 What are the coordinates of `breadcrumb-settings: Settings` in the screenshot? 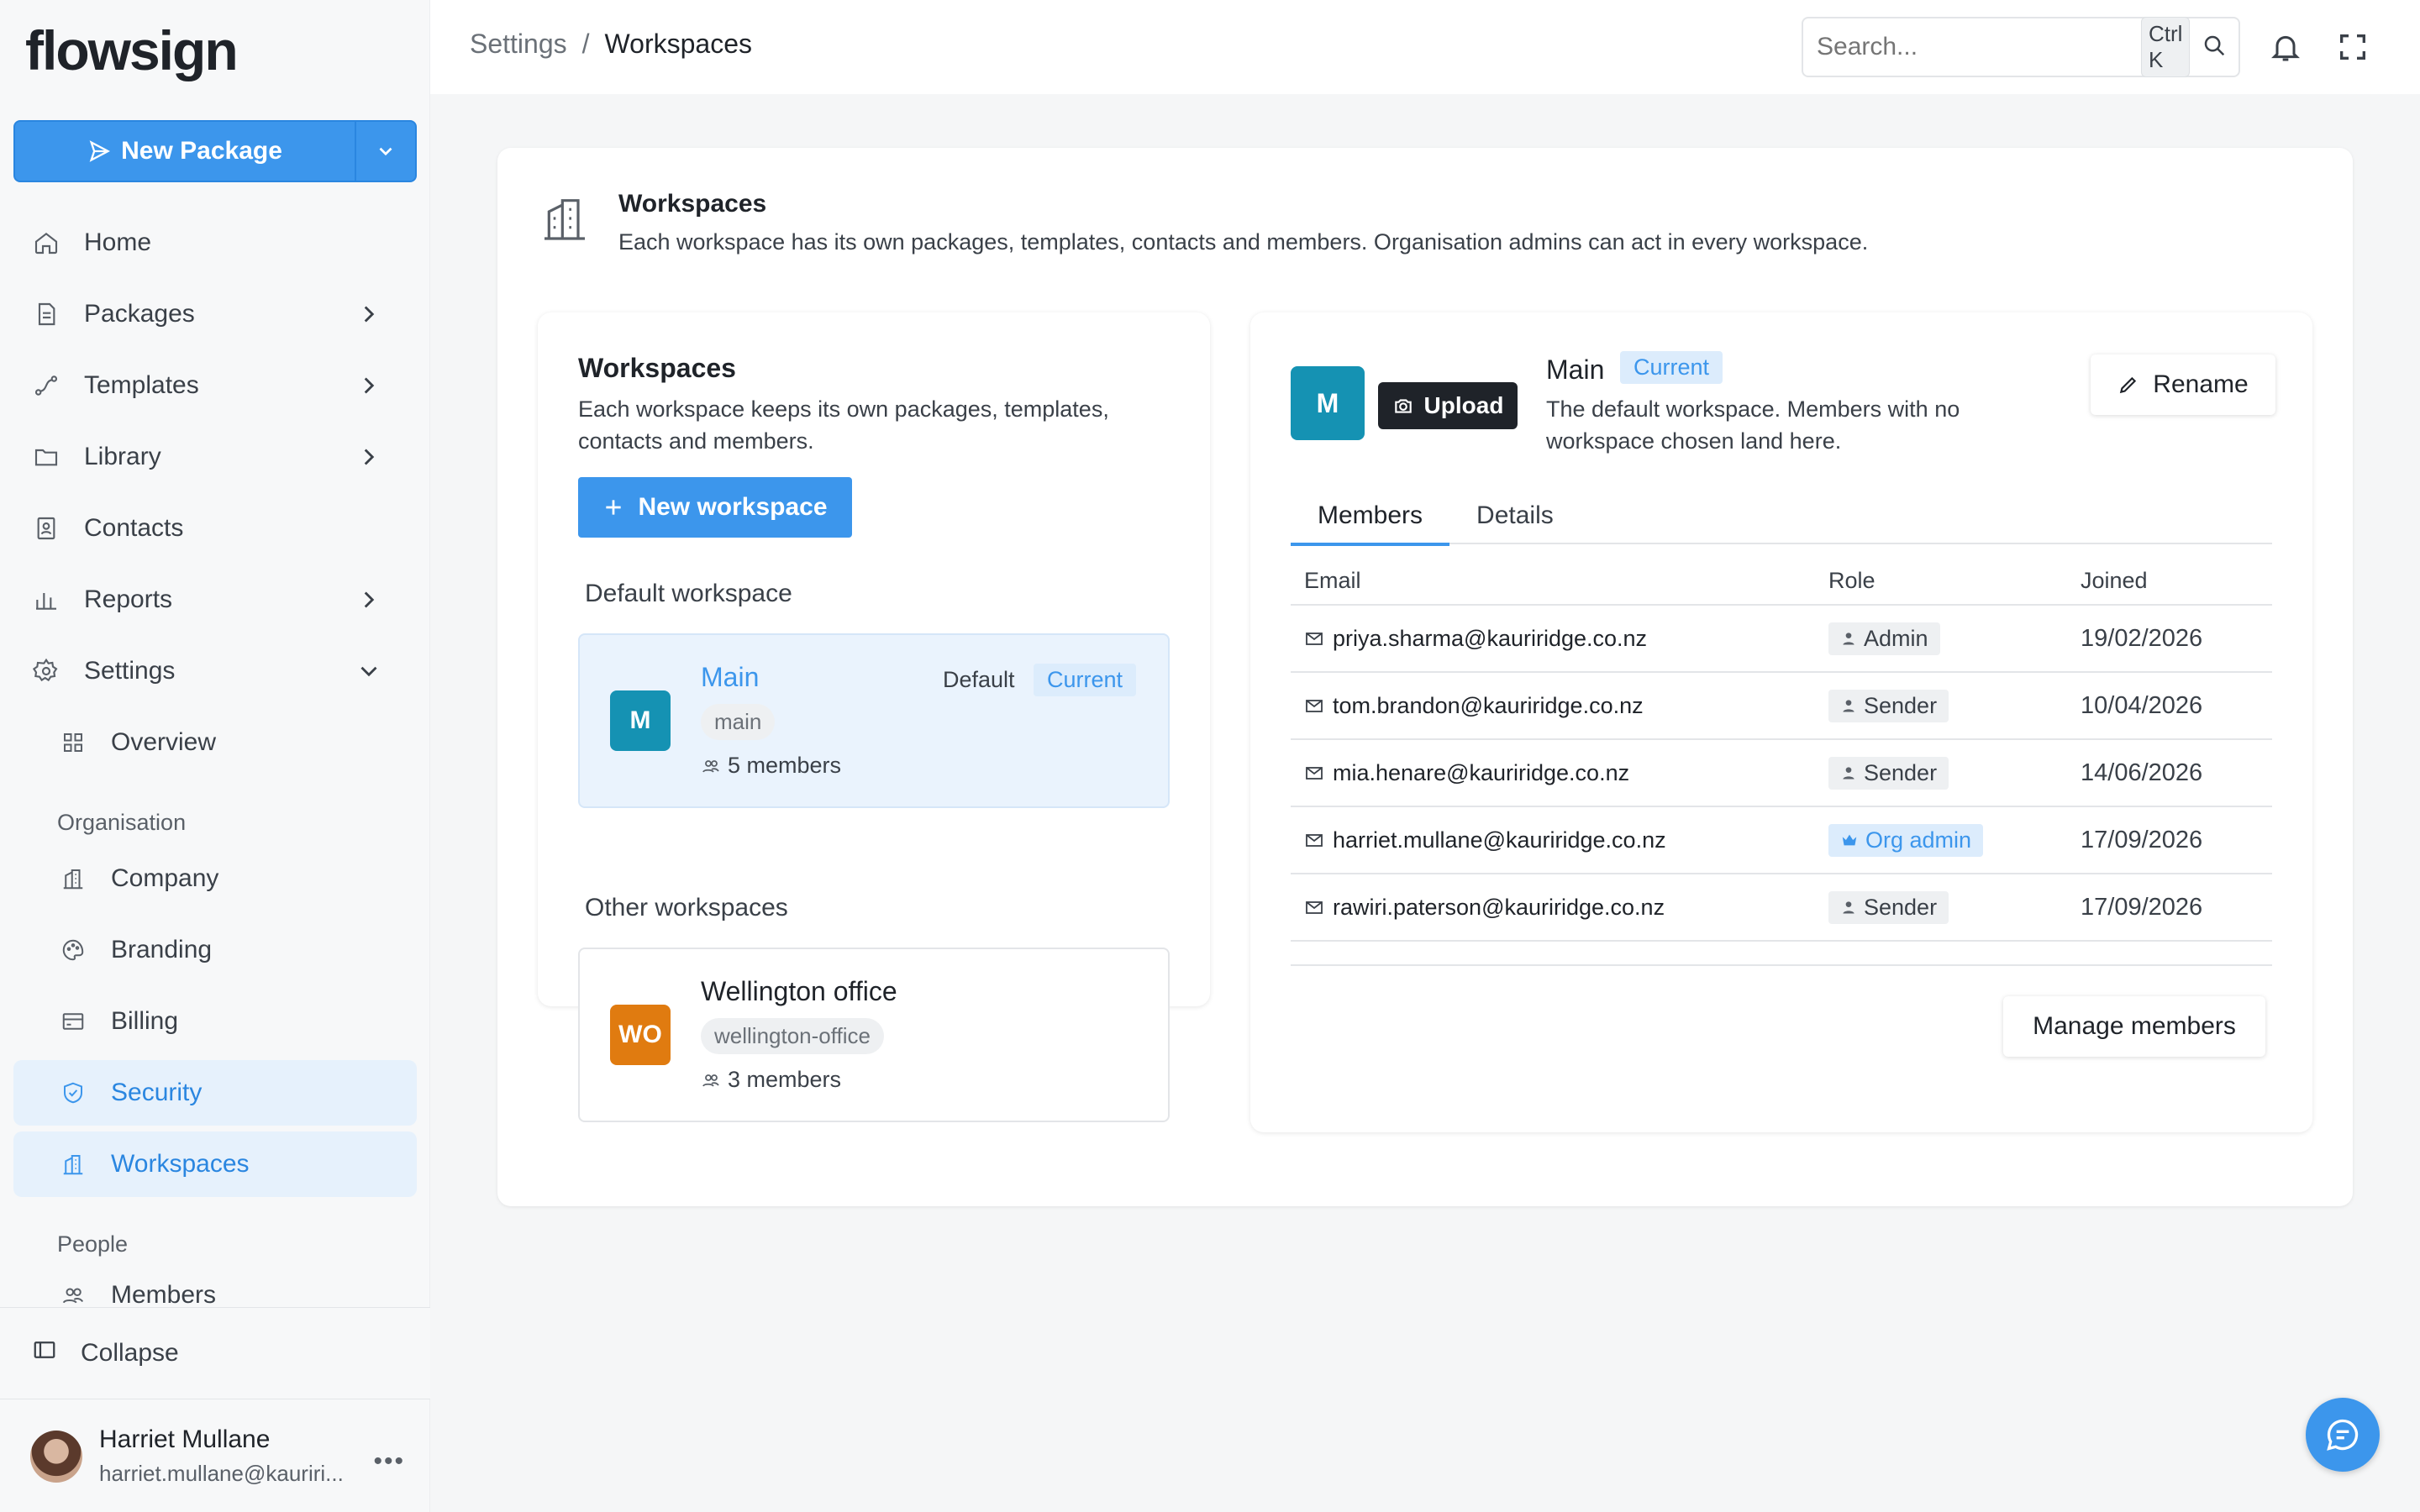 It's located at (518, 44).